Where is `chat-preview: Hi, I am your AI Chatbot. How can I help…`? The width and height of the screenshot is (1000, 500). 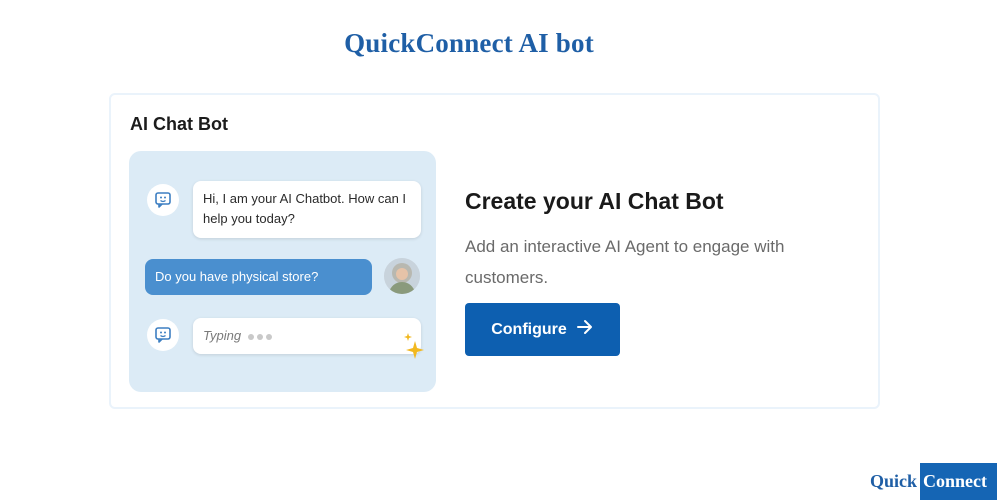 chat-preview: Hi, I am your AI Chatbot. How can I help… is located at coordinates (282, 271).